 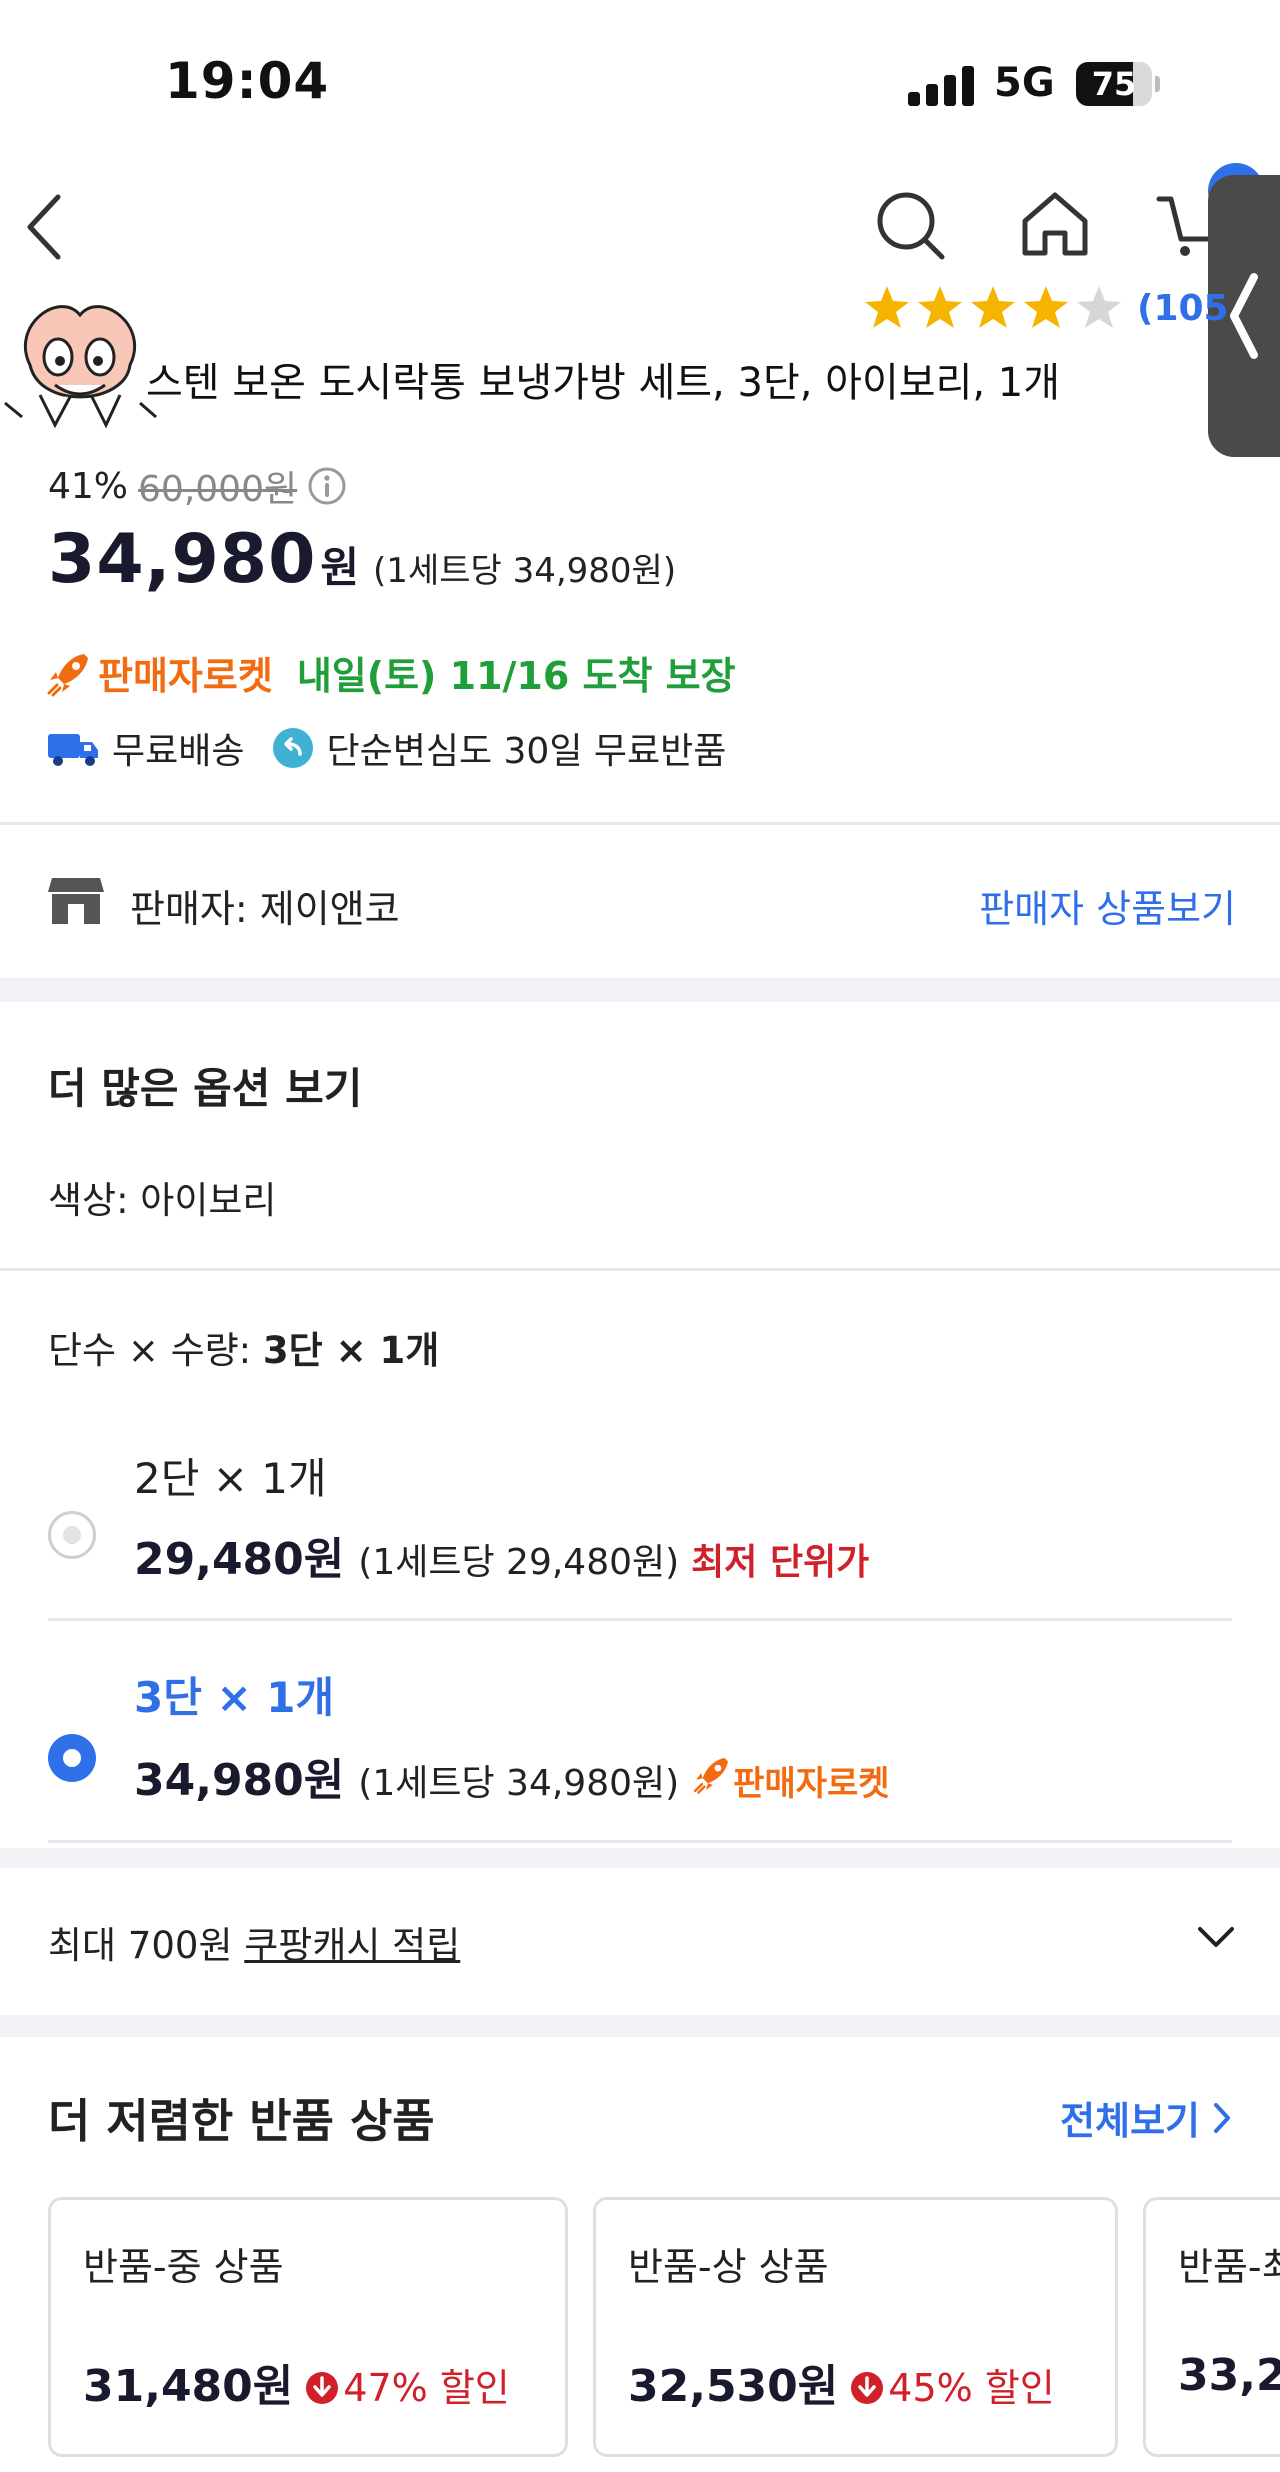 I want to click on discount-row: 41% 60,000원, so click(x=197, y=486).